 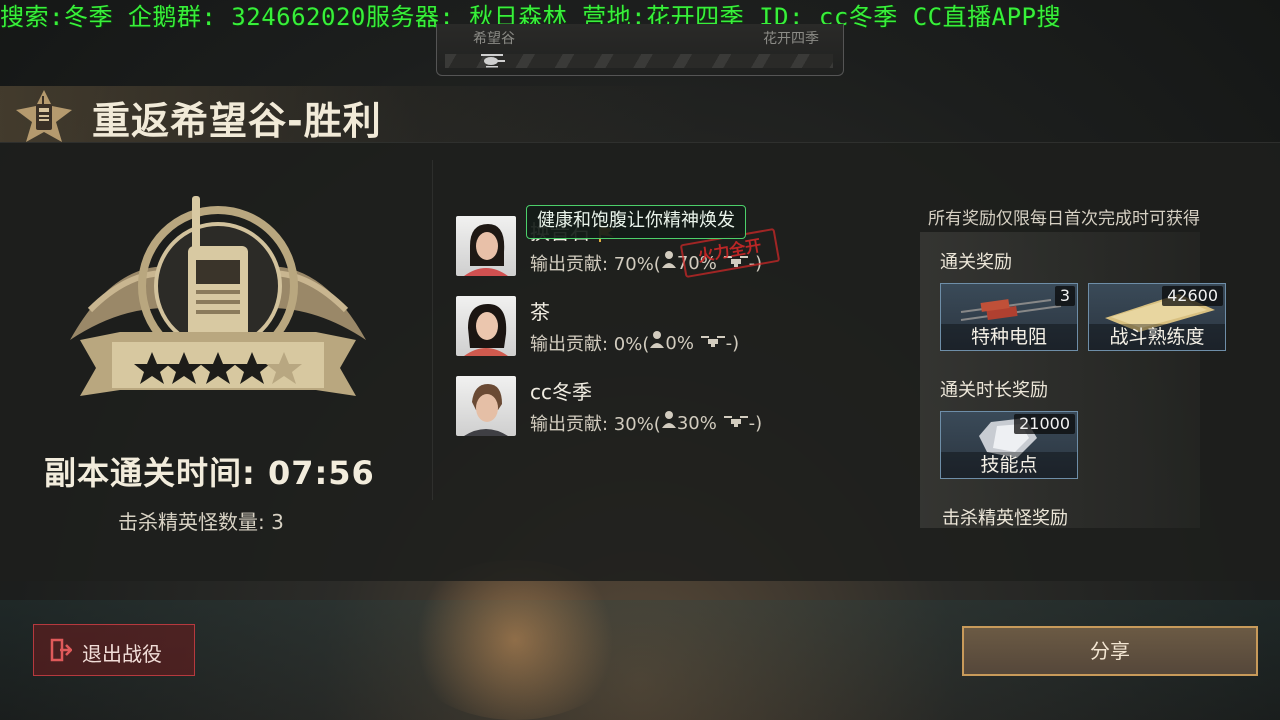 What do you see at coordinates (595, 424) in the screenshot?
I see `stat-label: 输出贡献: 30%(` at bounding box center [595, 424].